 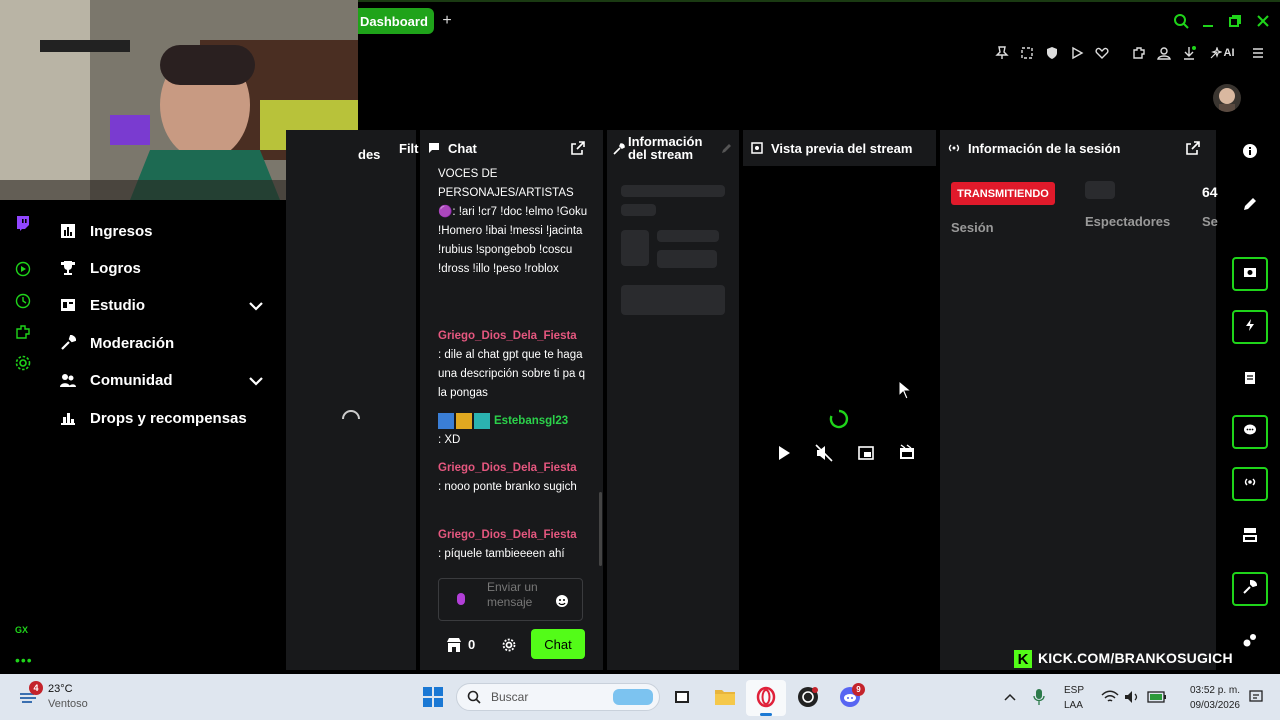 I want to click on chat-settings-icon, so click(x=509, y=645).